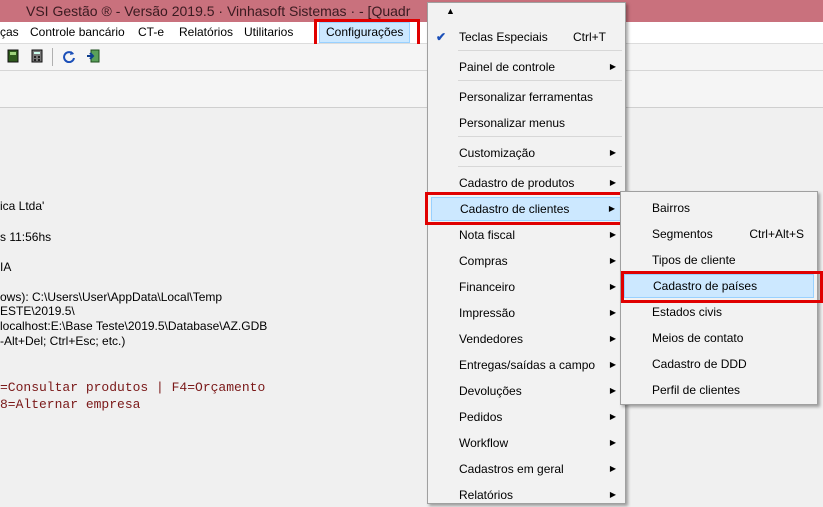 The width and height of the screenshot is (823, 507). What do you see at coordinates (526, 417) in the screenshot?
I see `menu-item-pedidos: Pedidos ▶` at bounding box center [526, 417].